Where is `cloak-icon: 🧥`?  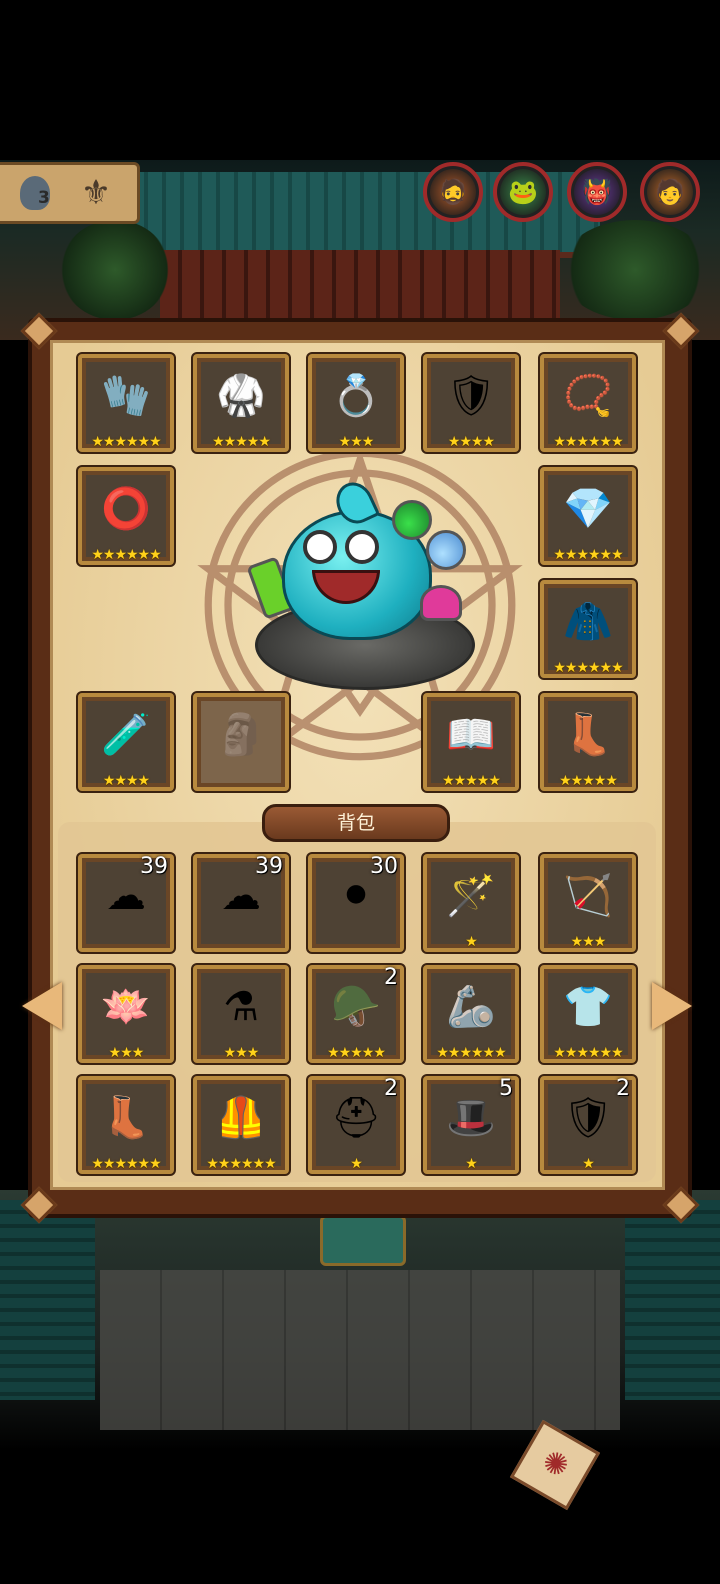
cloak-icon: 🧥 is located at coordinates (588, 622).